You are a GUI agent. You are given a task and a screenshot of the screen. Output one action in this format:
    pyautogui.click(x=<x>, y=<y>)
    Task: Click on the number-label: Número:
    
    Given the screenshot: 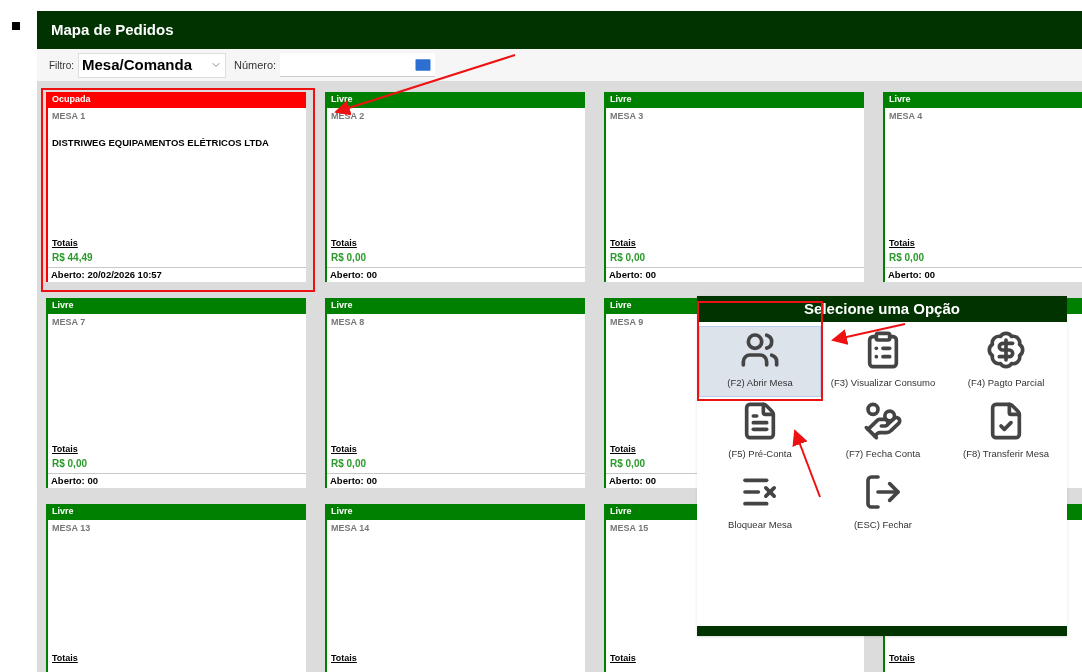 What is the action you would take?
    pyautogui.click(x=255, y=65)
    